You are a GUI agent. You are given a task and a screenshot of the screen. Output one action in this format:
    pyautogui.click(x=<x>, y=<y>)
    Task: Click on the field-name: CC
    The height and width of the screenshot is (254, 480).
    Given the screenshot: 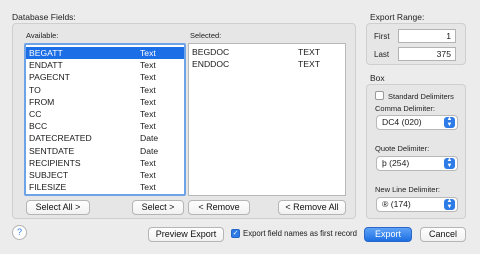 What is the action you would take?
    pyautogui.click(x=35, y=114)
    